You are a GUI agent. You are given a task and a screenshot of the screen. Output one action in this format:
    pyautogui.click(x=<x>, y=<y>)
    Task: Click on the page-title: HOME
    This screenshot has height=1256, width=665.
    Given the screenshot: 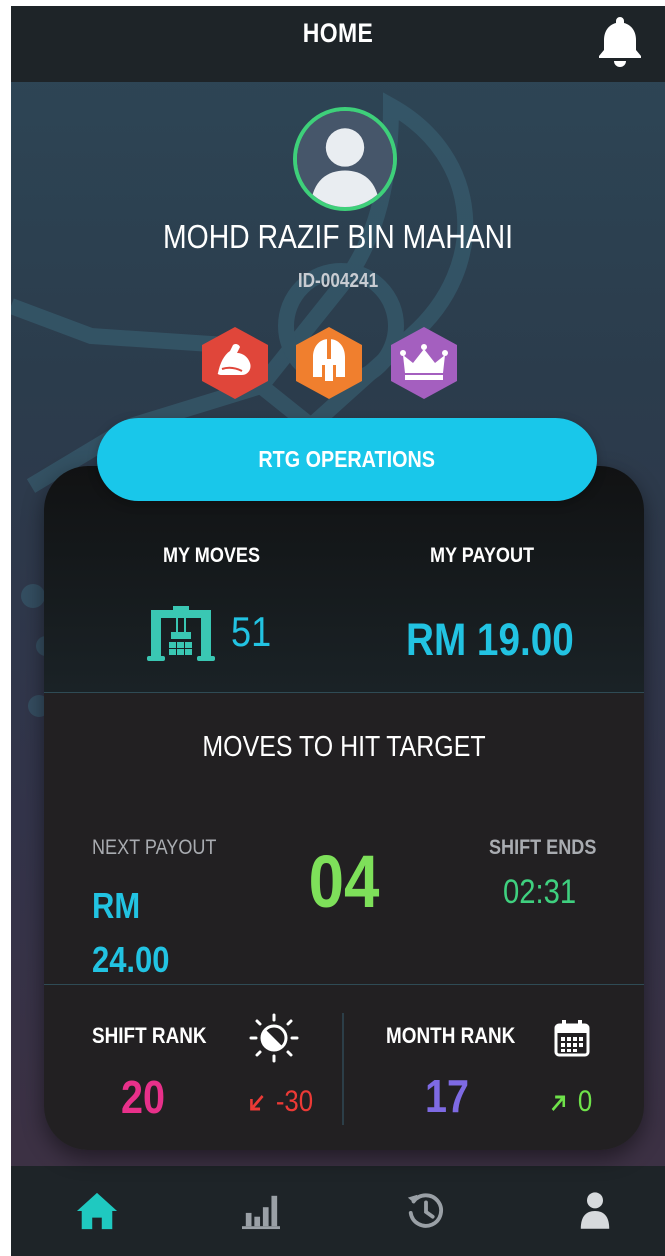 What is the action you would take?
    pyautogui.click(x=338, y=33)
    